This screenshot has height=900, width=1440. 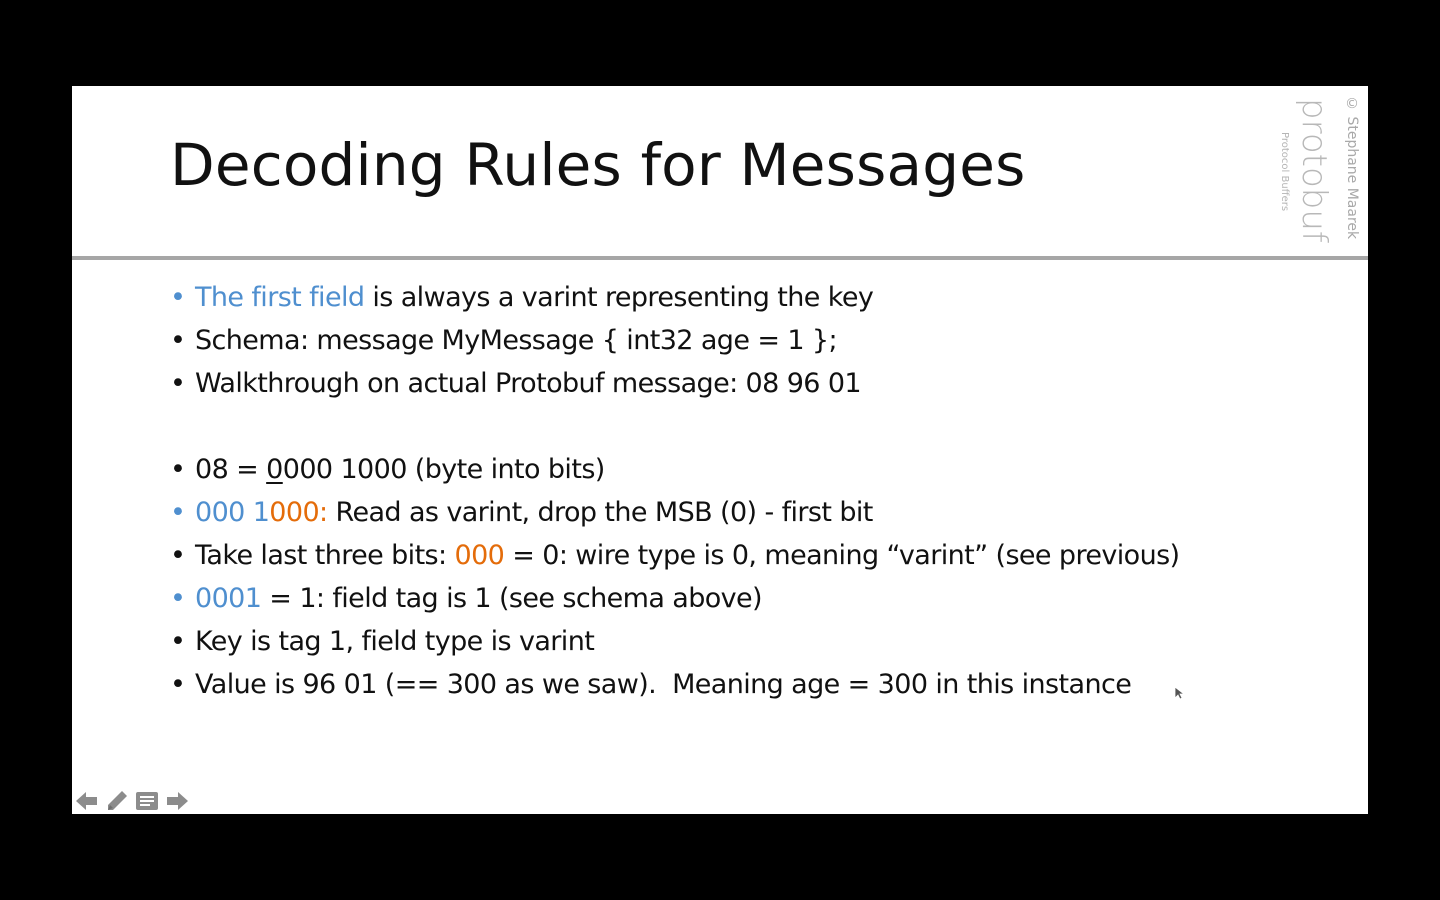 I want to click on bullet-text: 000 1, so click(x=232, y=512).